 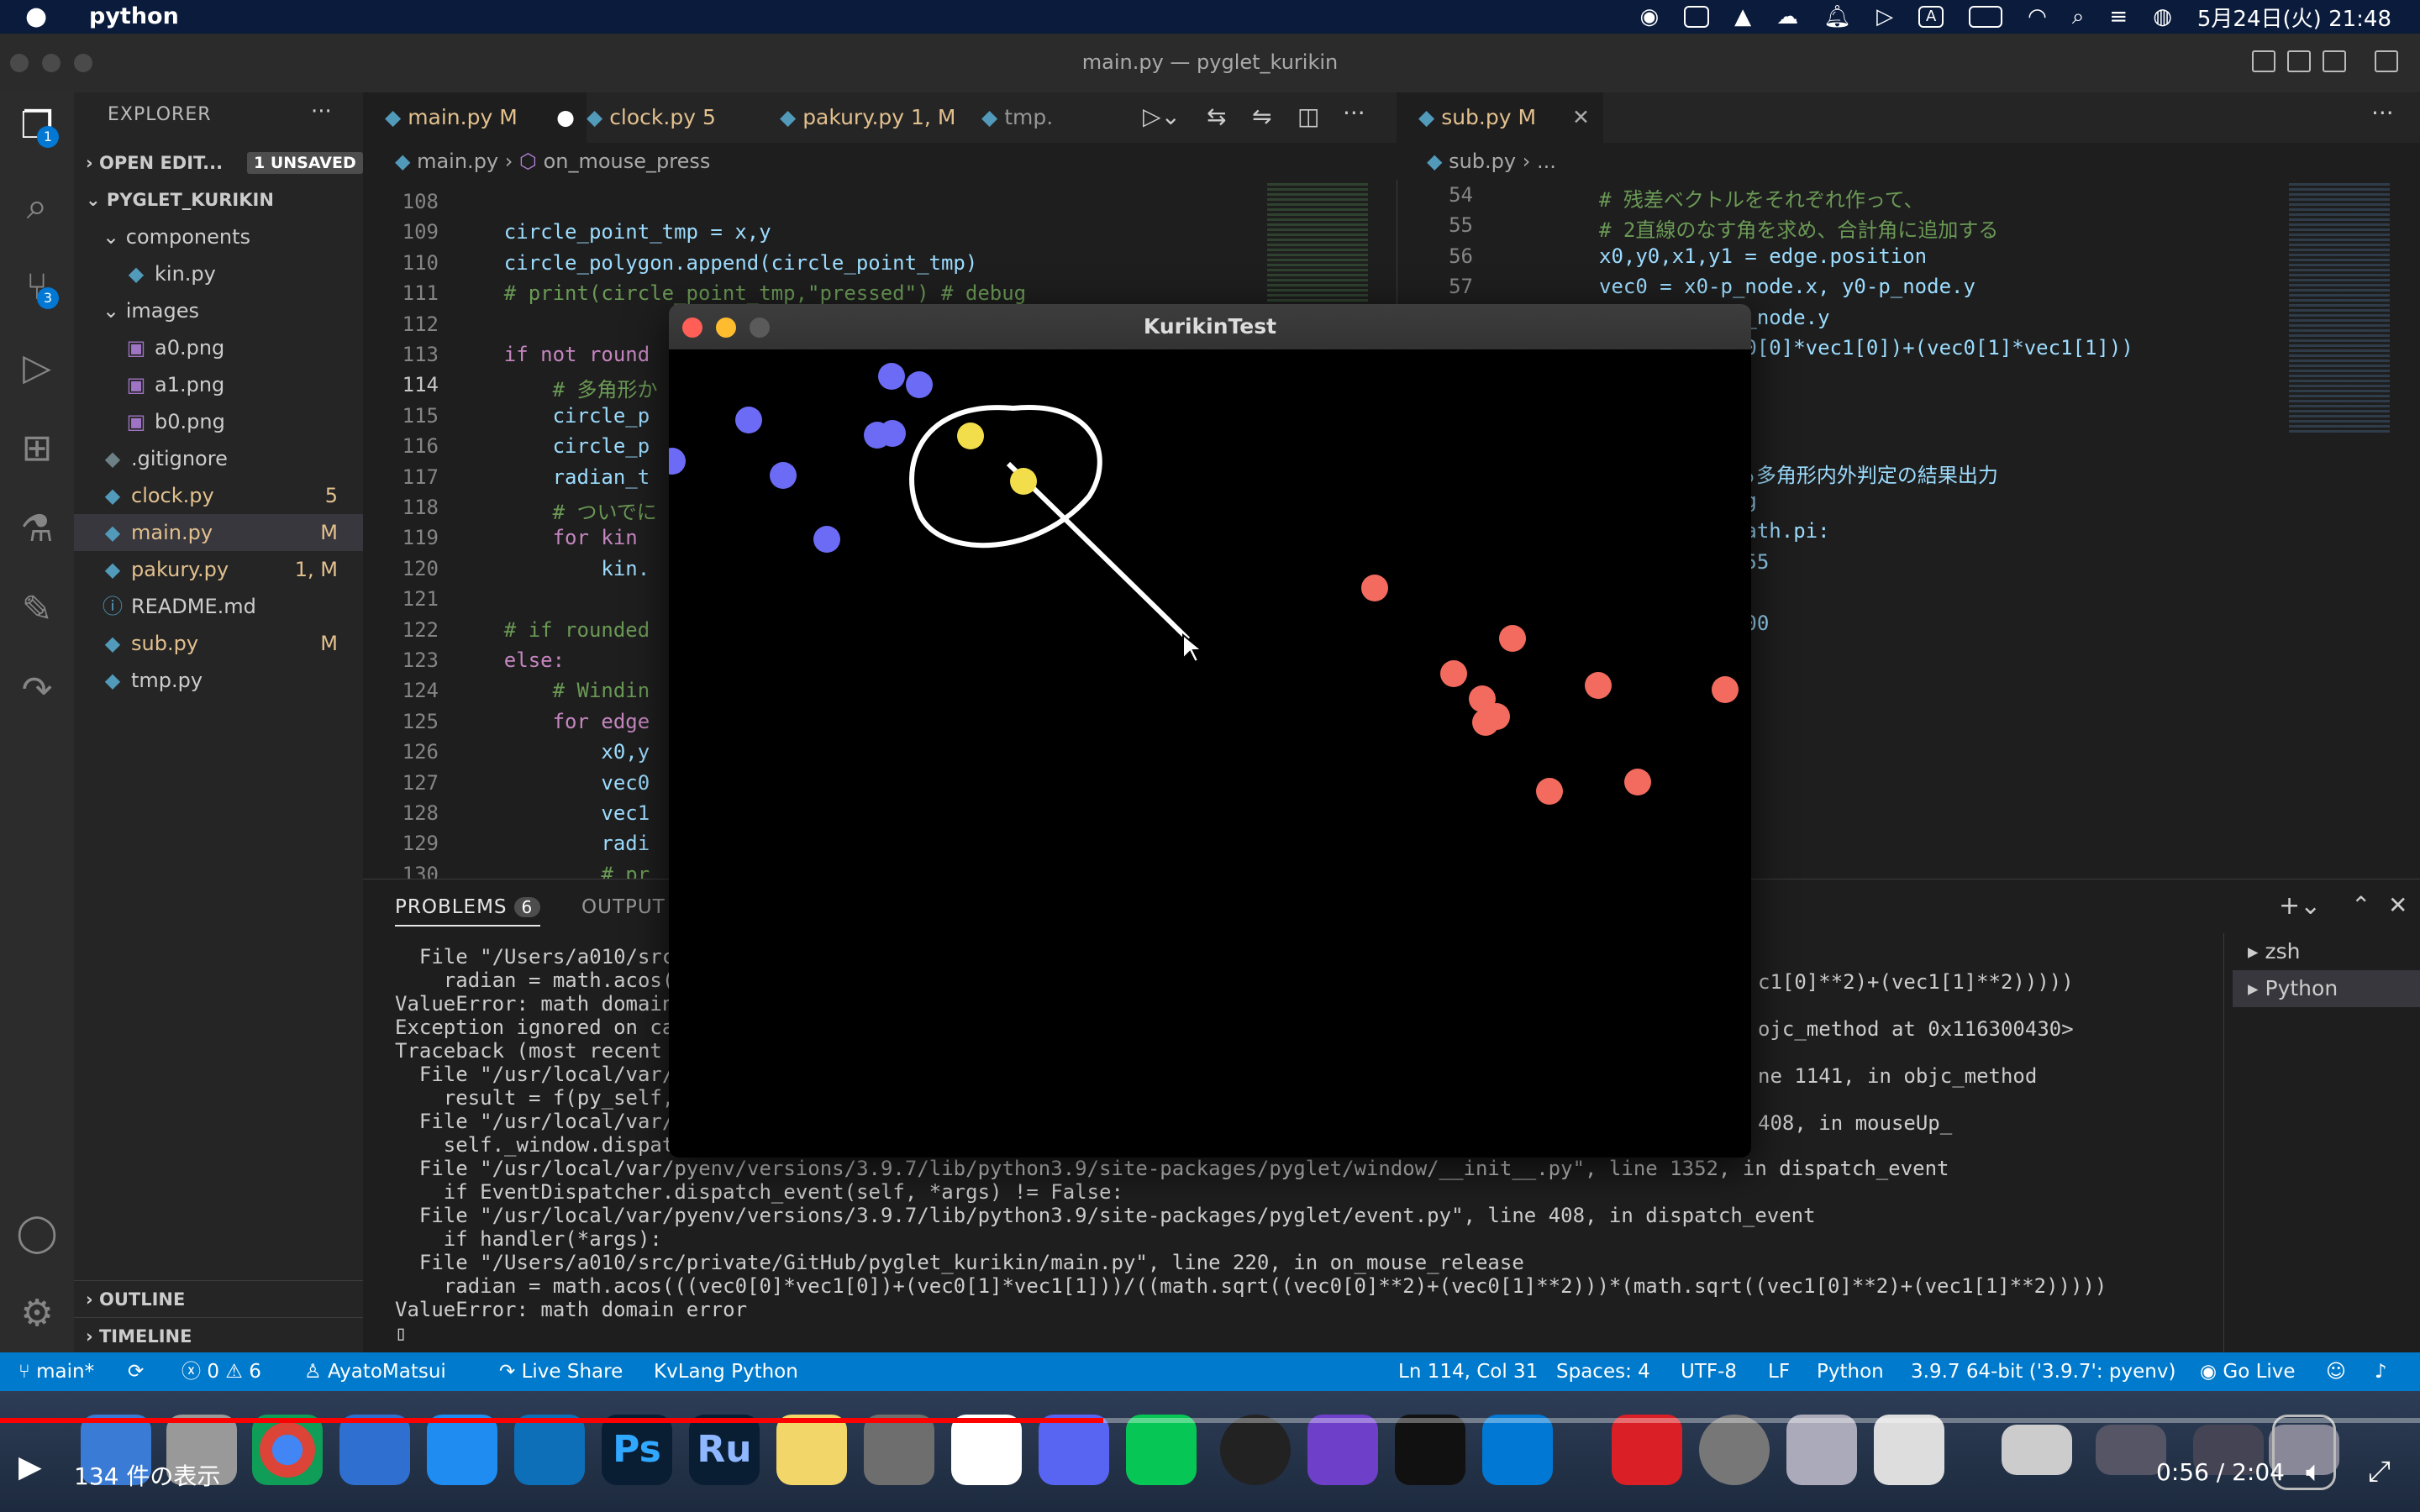 I want to click on toggle-panel-icon, so click(x=2299, y=61).